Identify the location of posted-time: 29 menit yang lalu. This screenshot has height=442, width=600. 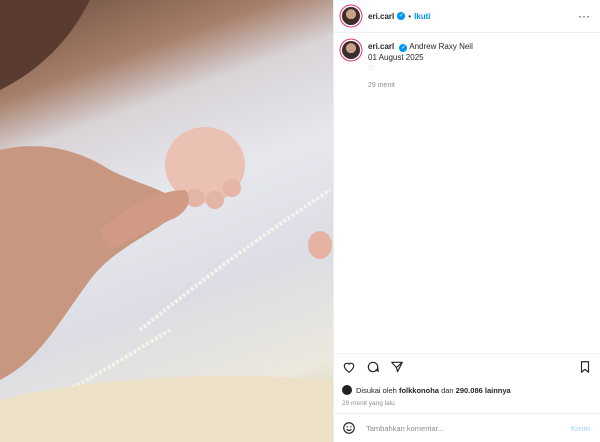
(467, 406).